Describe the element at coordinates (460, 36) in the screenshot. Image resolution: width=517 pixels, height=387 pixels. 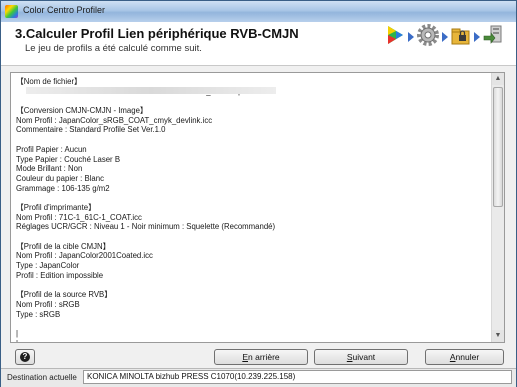
I see `lock-folder-icon` at that location.